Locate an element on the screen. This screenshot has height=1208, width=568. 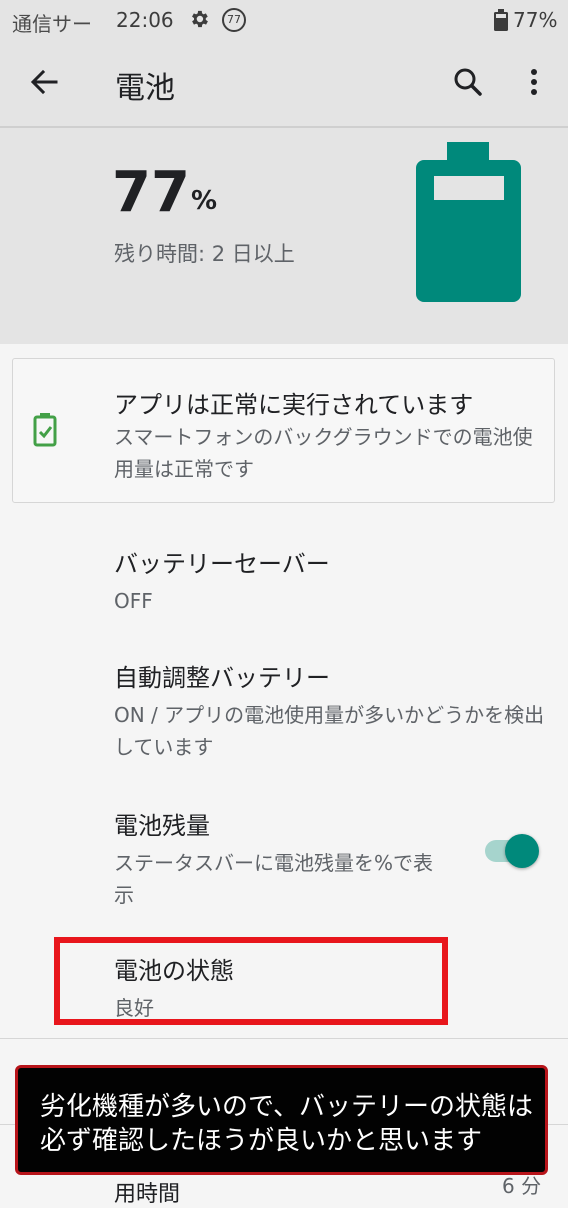
tip-body: スマートフォンのバックグラウンドでの電池使用量は正常です is located at coordinates (323, 453).